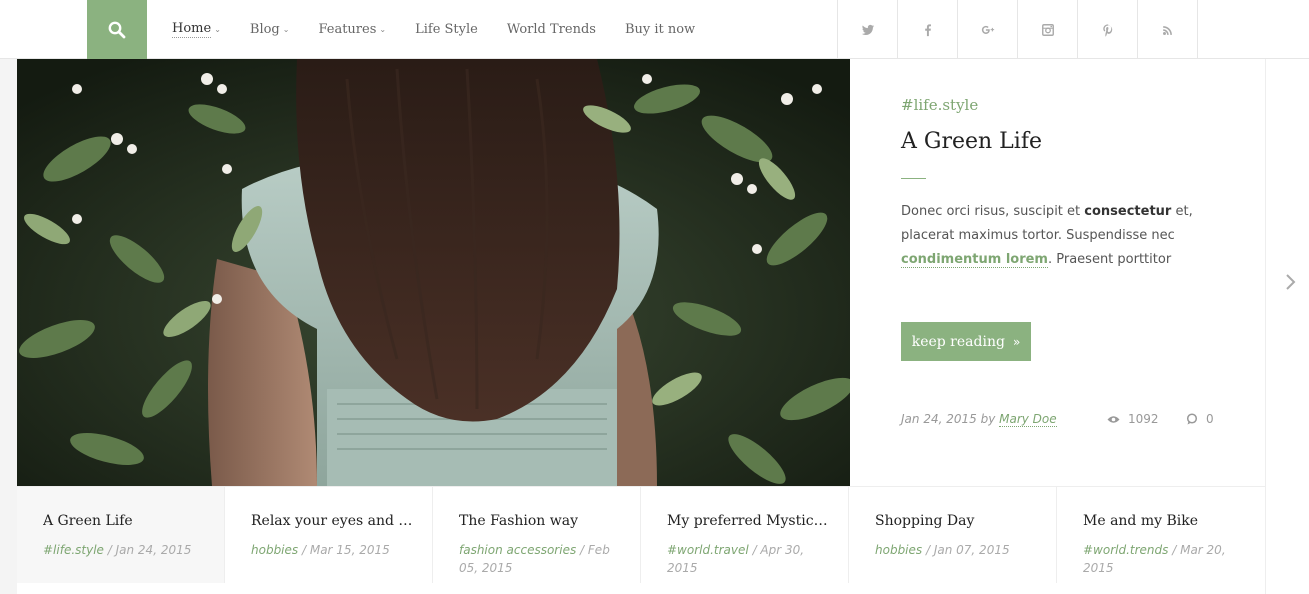 This screenshot has height=594, width=1309. I want to click on twitter-button, so click(868, 29).